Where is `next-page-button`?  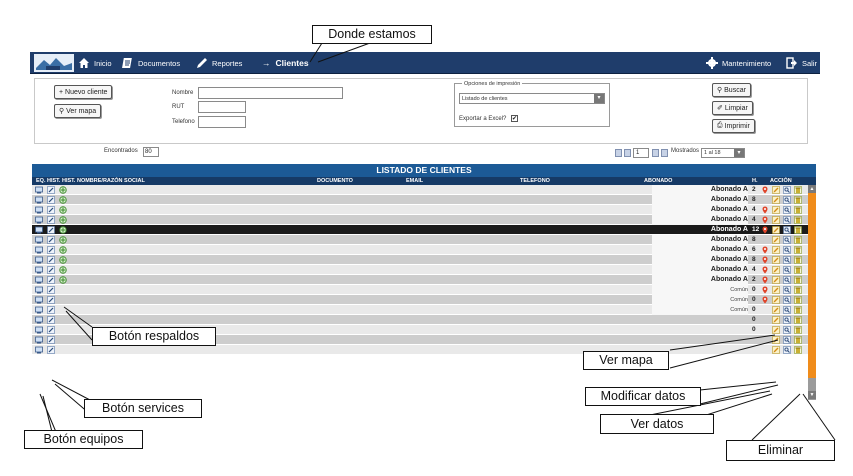 next-page-button is located at coordinates (655, 153).